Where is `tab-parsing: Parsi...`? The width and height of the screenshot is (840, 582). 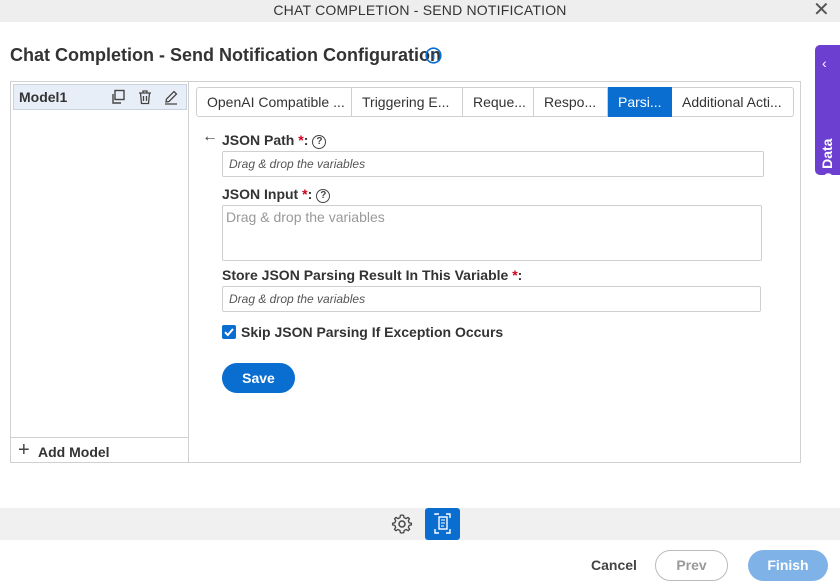
tab-parsing: Parsi... is located at coordinates (640, 102).